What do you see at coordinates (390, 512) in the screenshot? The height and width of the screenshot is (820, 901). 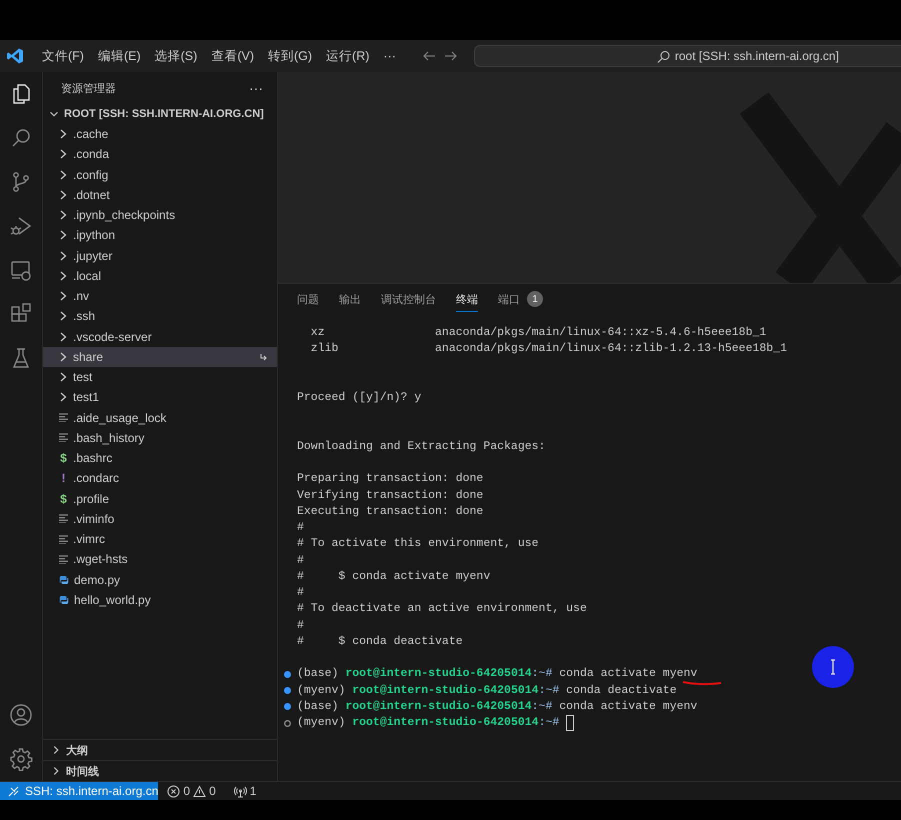 I see `terminal-line: Executing transaction: done` at bounding box center [390, 512].